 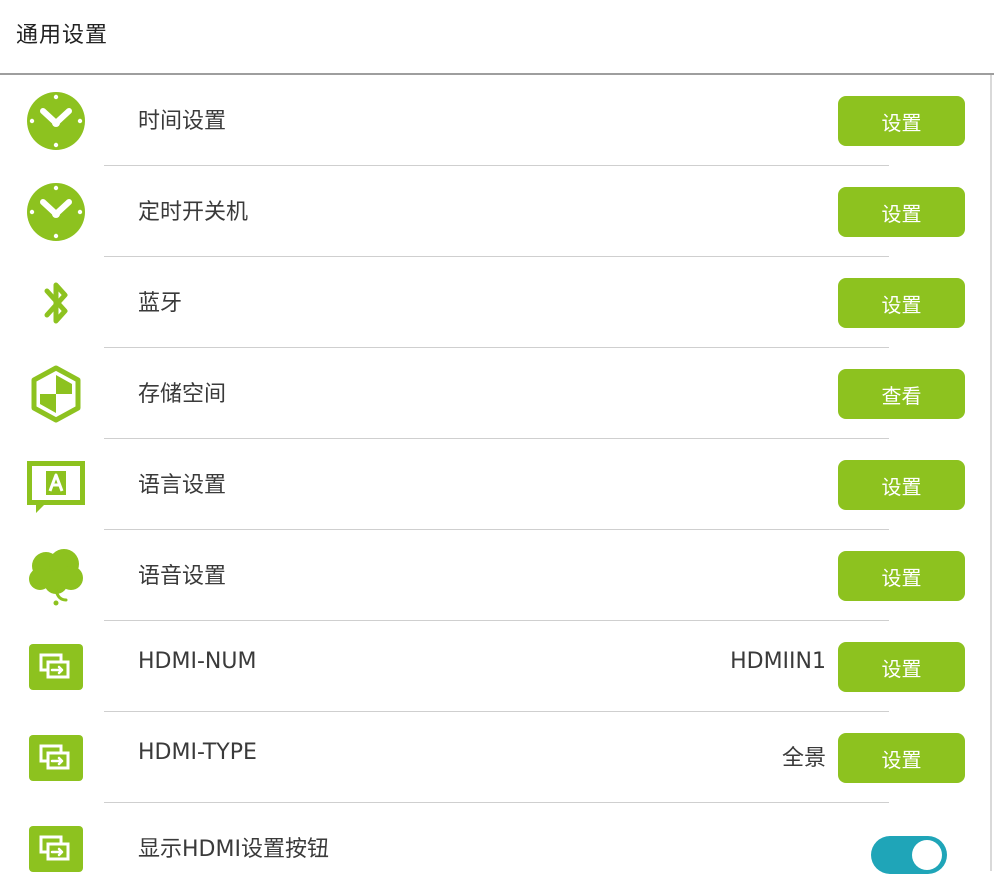 I want to click on storage-icon, so click(x=56, y=394).